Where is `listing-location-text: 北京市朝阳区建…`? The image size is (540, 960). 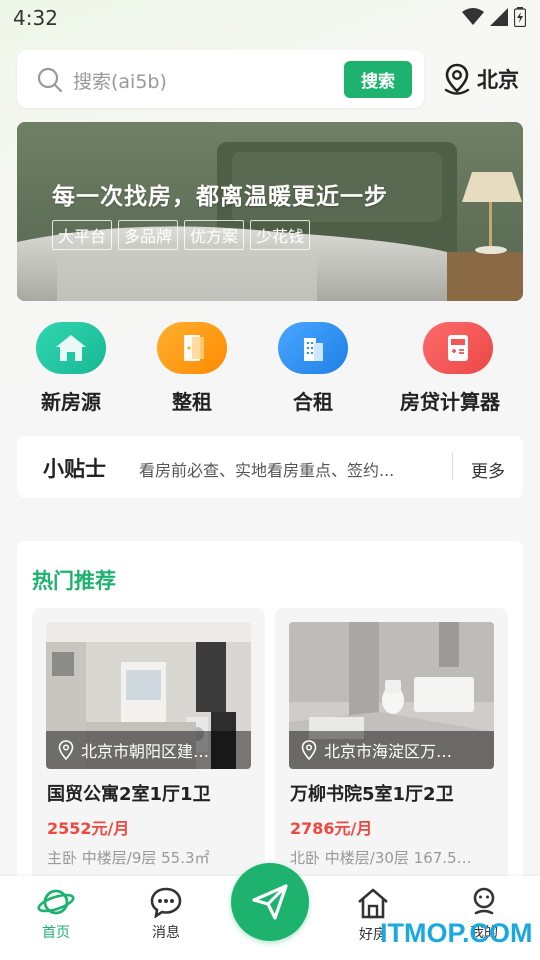 listing-location-text: 北京市朝阳区建… is located at coordinates (145, 751).